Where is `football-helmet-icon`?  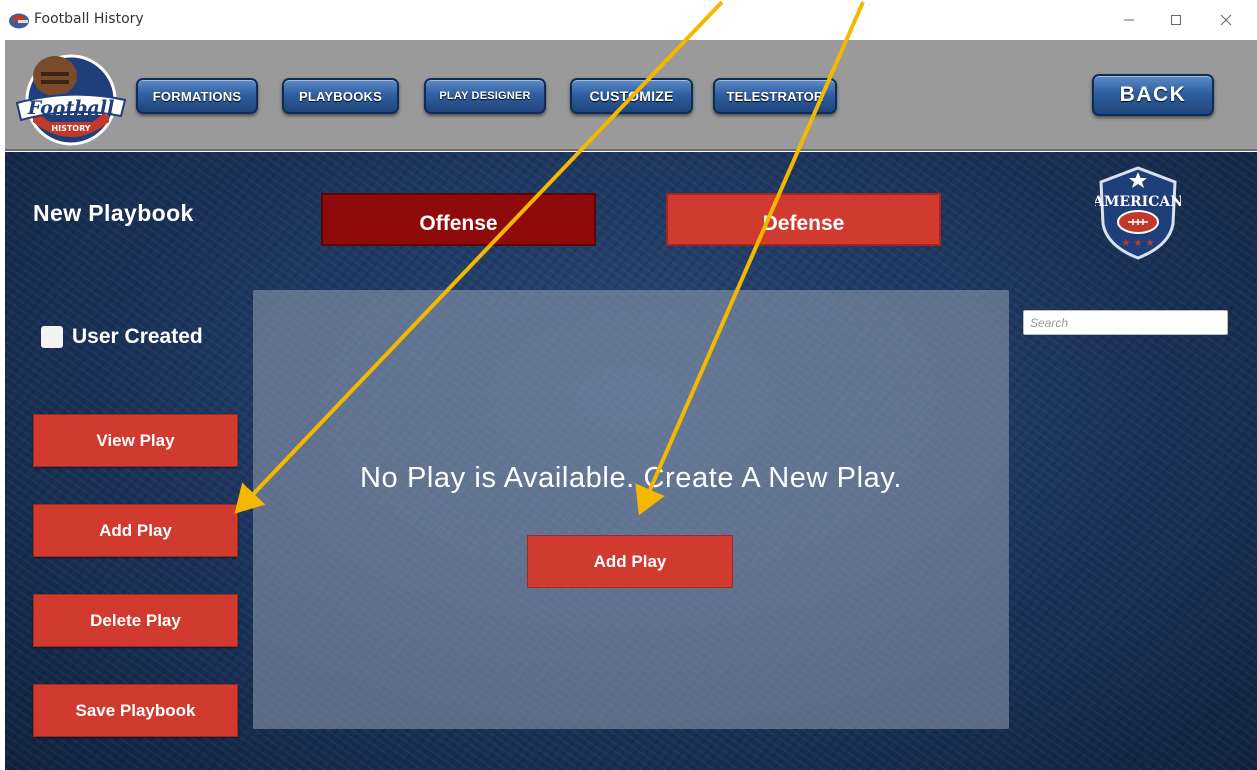 football-helmet-icon is located at coordinates (19, 21).